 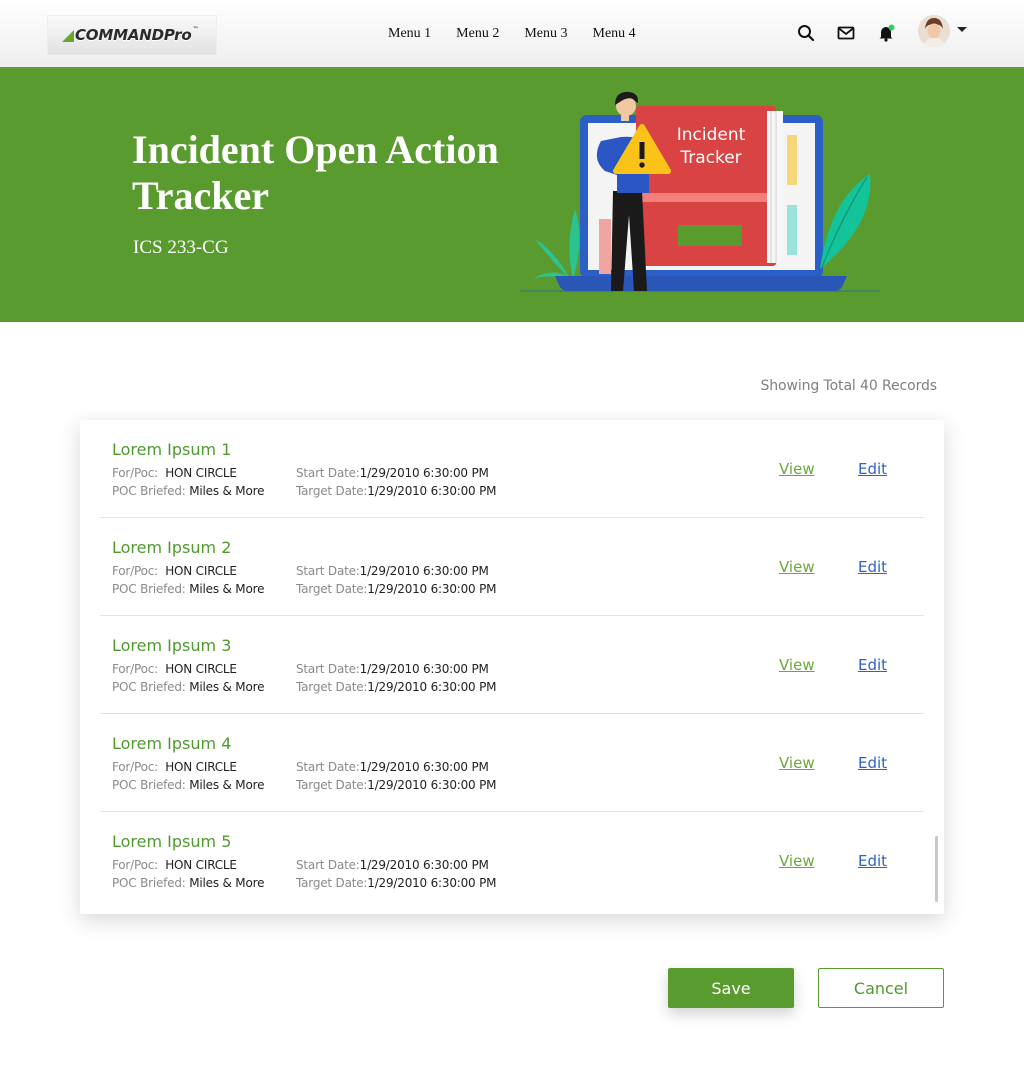 What do you see at coordinates (731, 988) in the screenshot?
I see `save-button: Save` at bounding box center [731, 988].